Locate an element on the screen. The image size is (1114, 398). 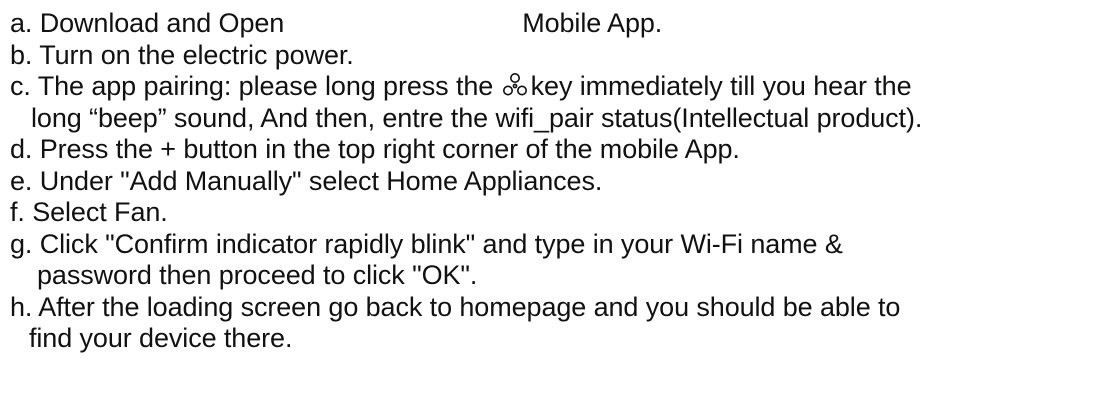
step-b-text: b. Turn on the electric power. is located at coordinates (182, 54).